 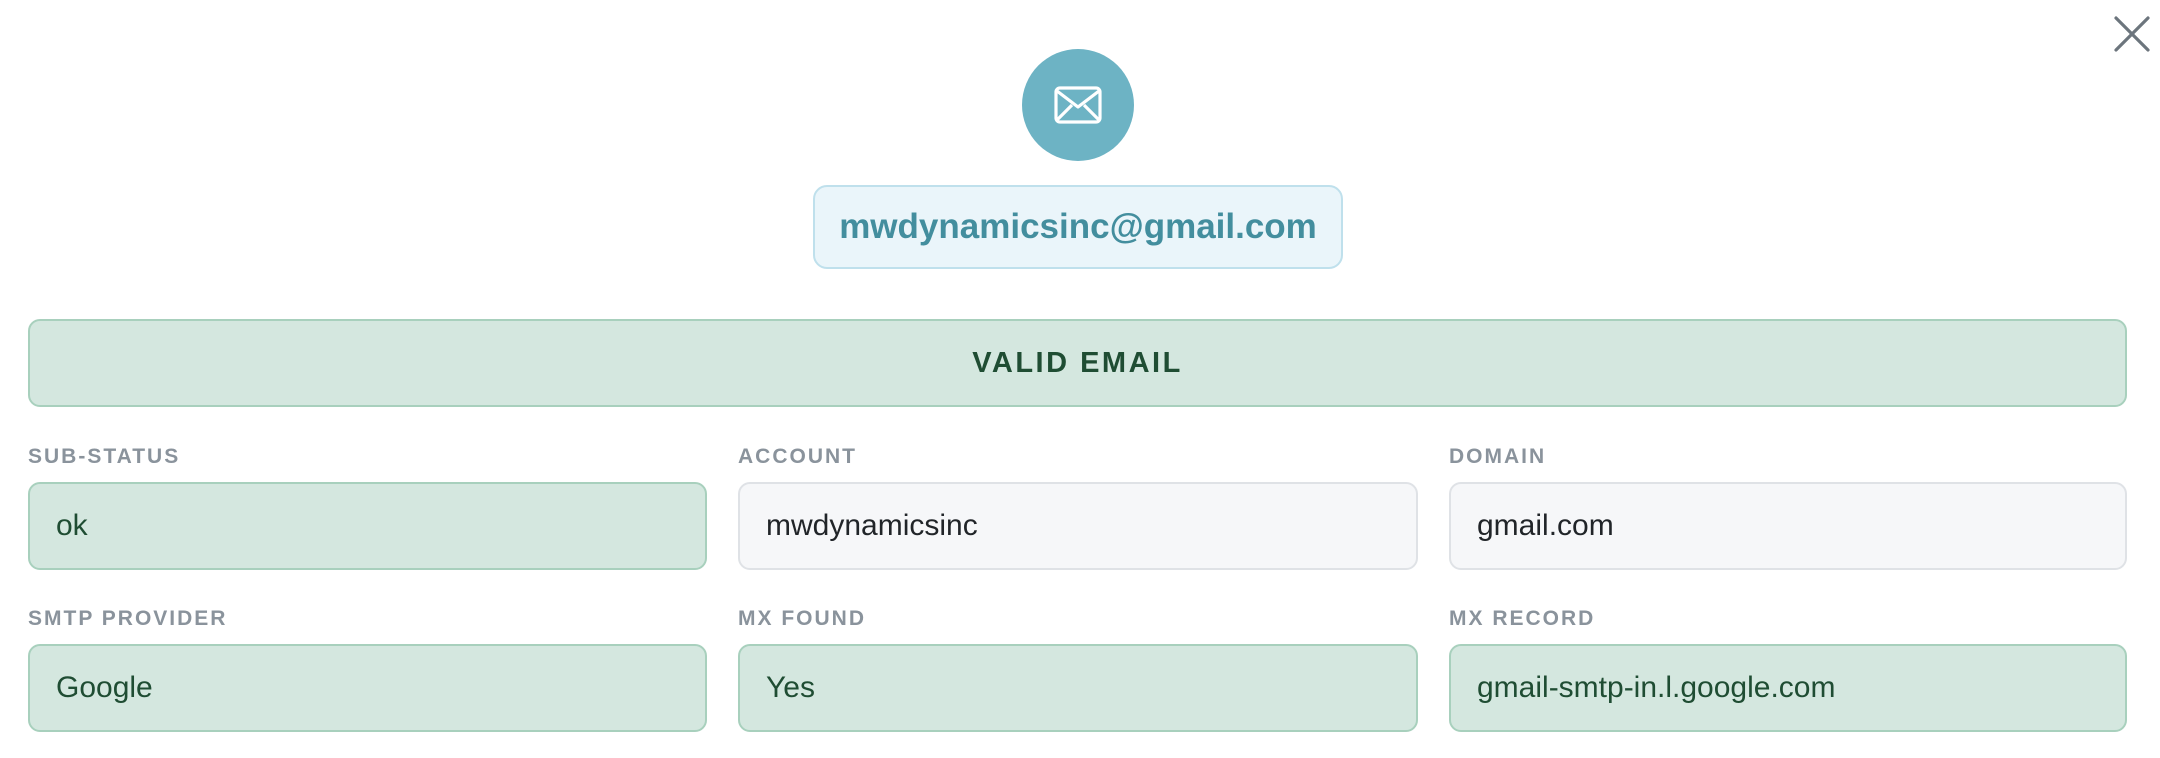 What do you see at coordinates (797, 456) in the screenshot?
I see `account-label: ACCOUNT` at bounding box center [797, 456].